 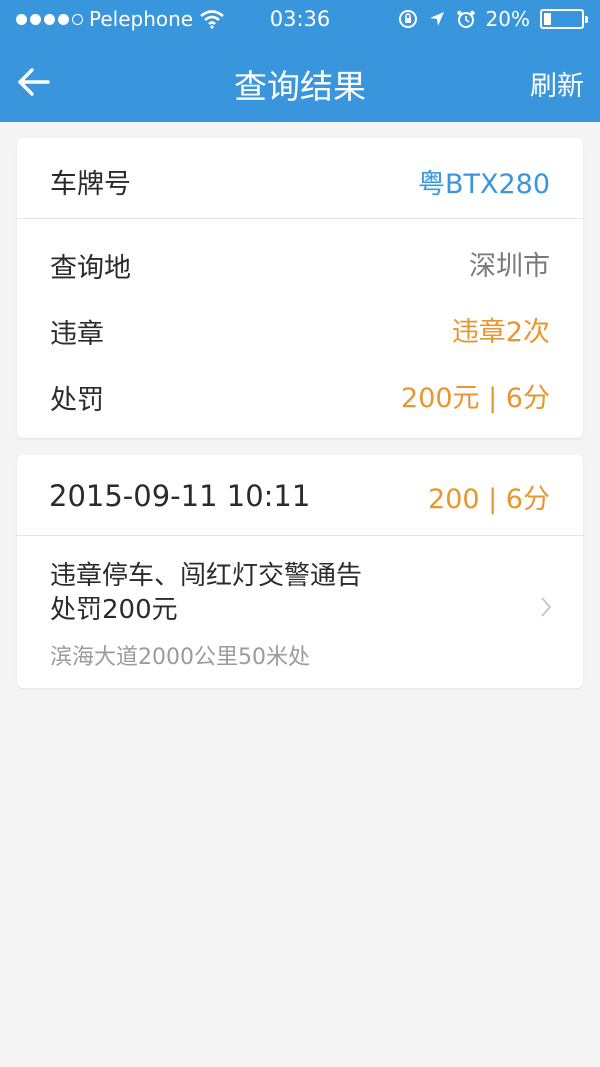 What do you see at coordinates (300, 20) in the screenshot?
I see `status-bar: Pelephone 03:36 20%` at bounding box center [300, 20].